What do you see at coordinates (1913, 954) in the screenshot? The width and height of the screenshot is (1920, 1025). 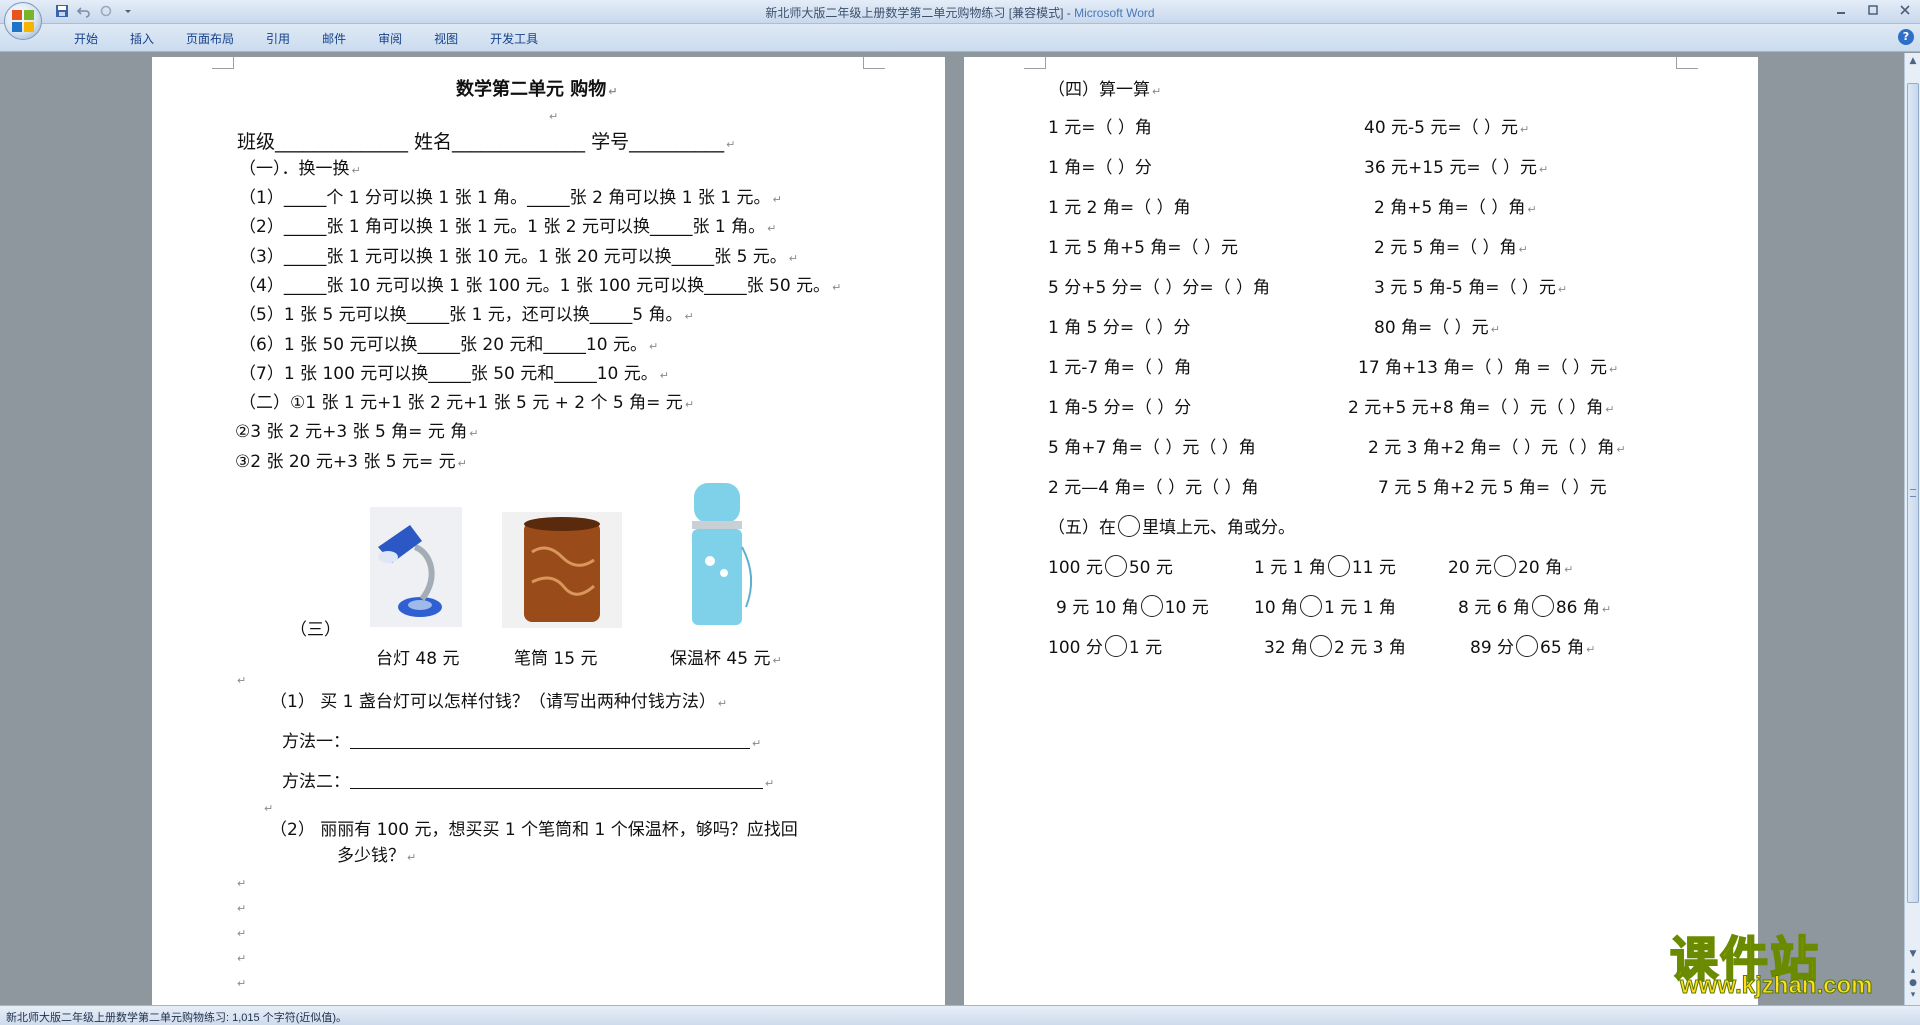 I see `scroll-down-icon: ▼` at bounding box center [1913, 954].